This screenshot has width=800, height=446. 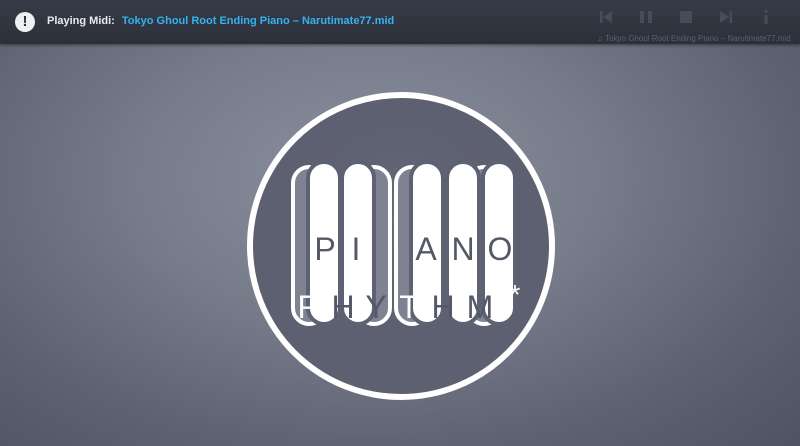 What do you see at coordinates (500, 249) in the screenshot?
I see `logo-letter: O` at bounding box center [500, 249].